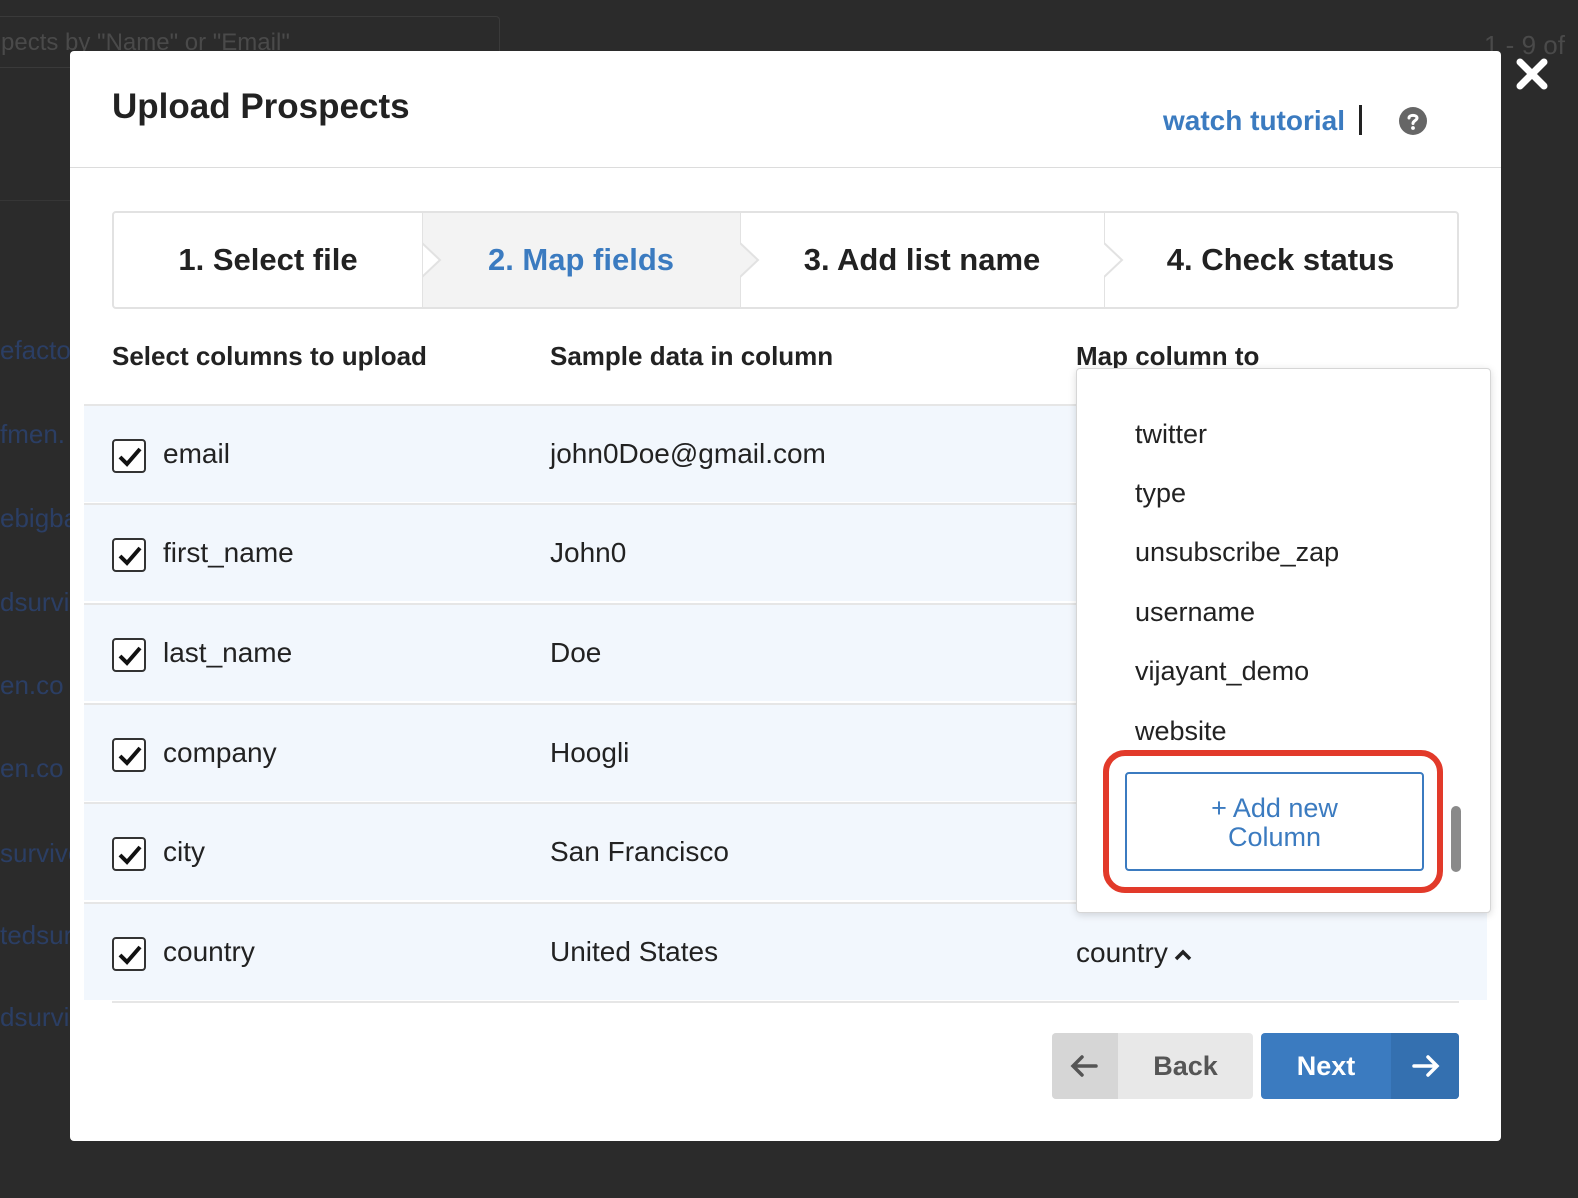  Describe the element at coordinates (1254, 121) in the screenshot. I see `watch-tutorial-link: watch tutorial` at that location.